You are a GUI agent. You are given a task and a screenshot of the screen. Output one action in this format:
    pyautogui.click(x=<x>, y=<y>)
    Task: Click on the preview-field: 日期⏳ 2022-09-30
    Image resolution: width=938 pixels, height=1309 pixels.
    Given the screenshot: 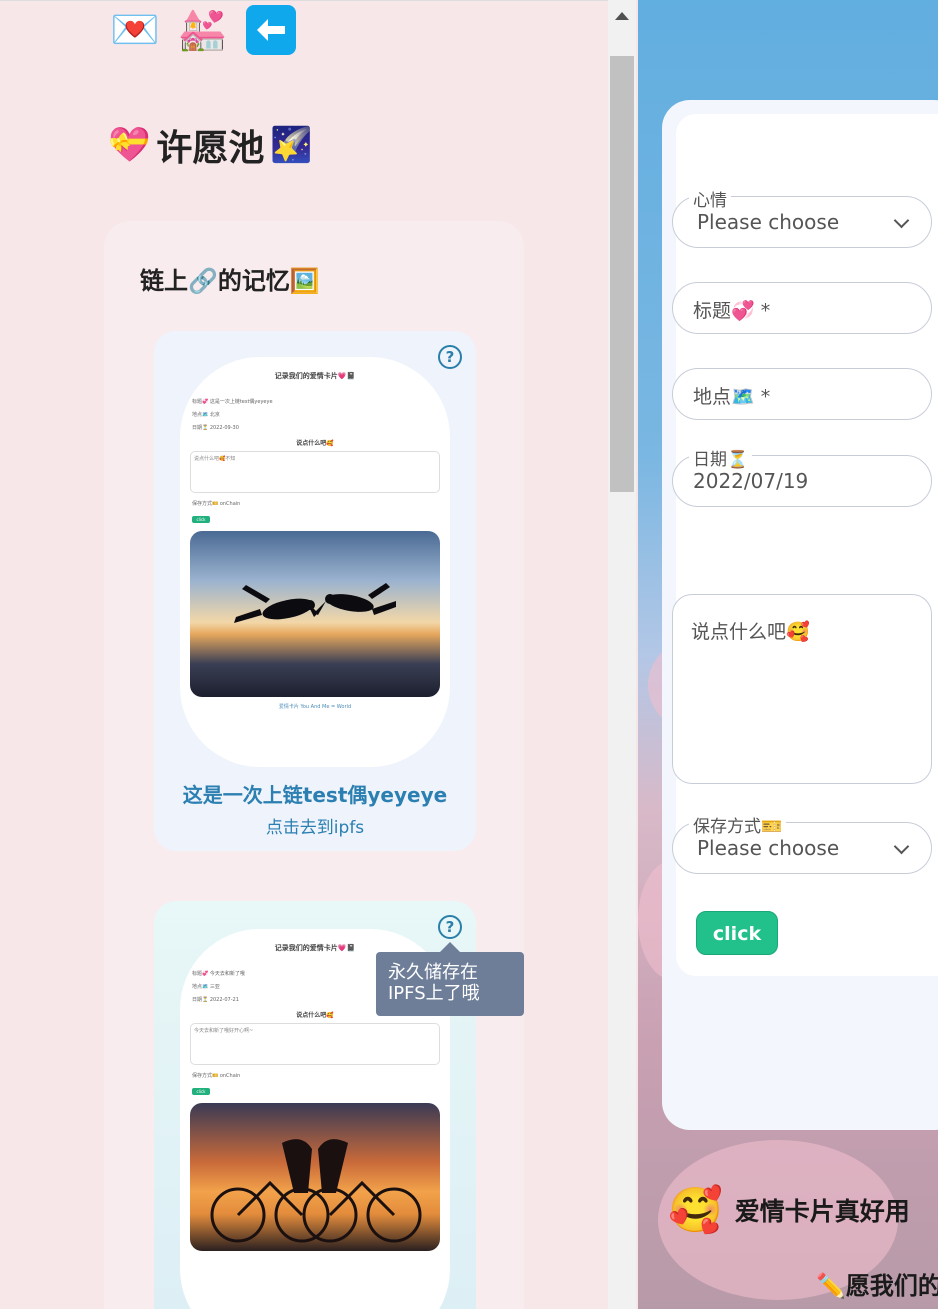 What is the action you would take?
    pyautogui.click(x=215, y=428)
    